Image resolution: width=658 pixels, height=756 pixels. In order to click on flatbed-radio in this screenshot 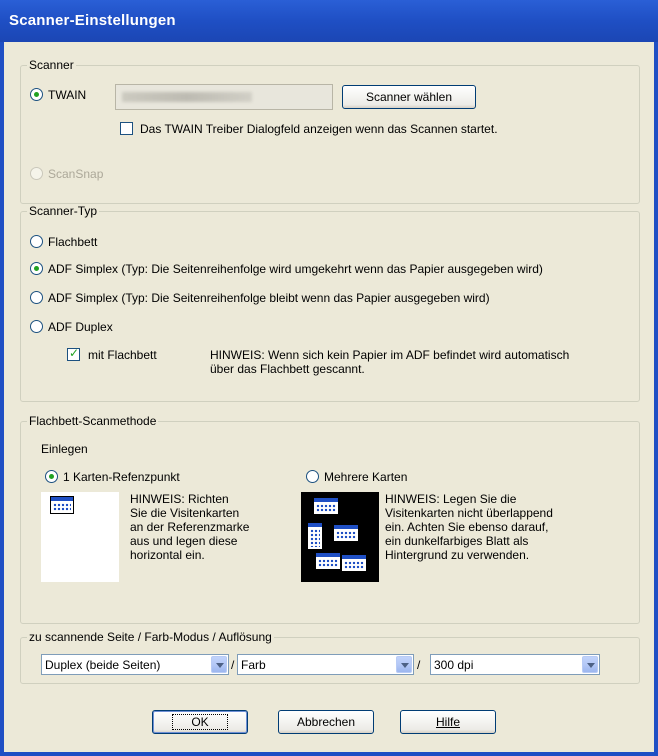, I will do `click(36, 241)`.